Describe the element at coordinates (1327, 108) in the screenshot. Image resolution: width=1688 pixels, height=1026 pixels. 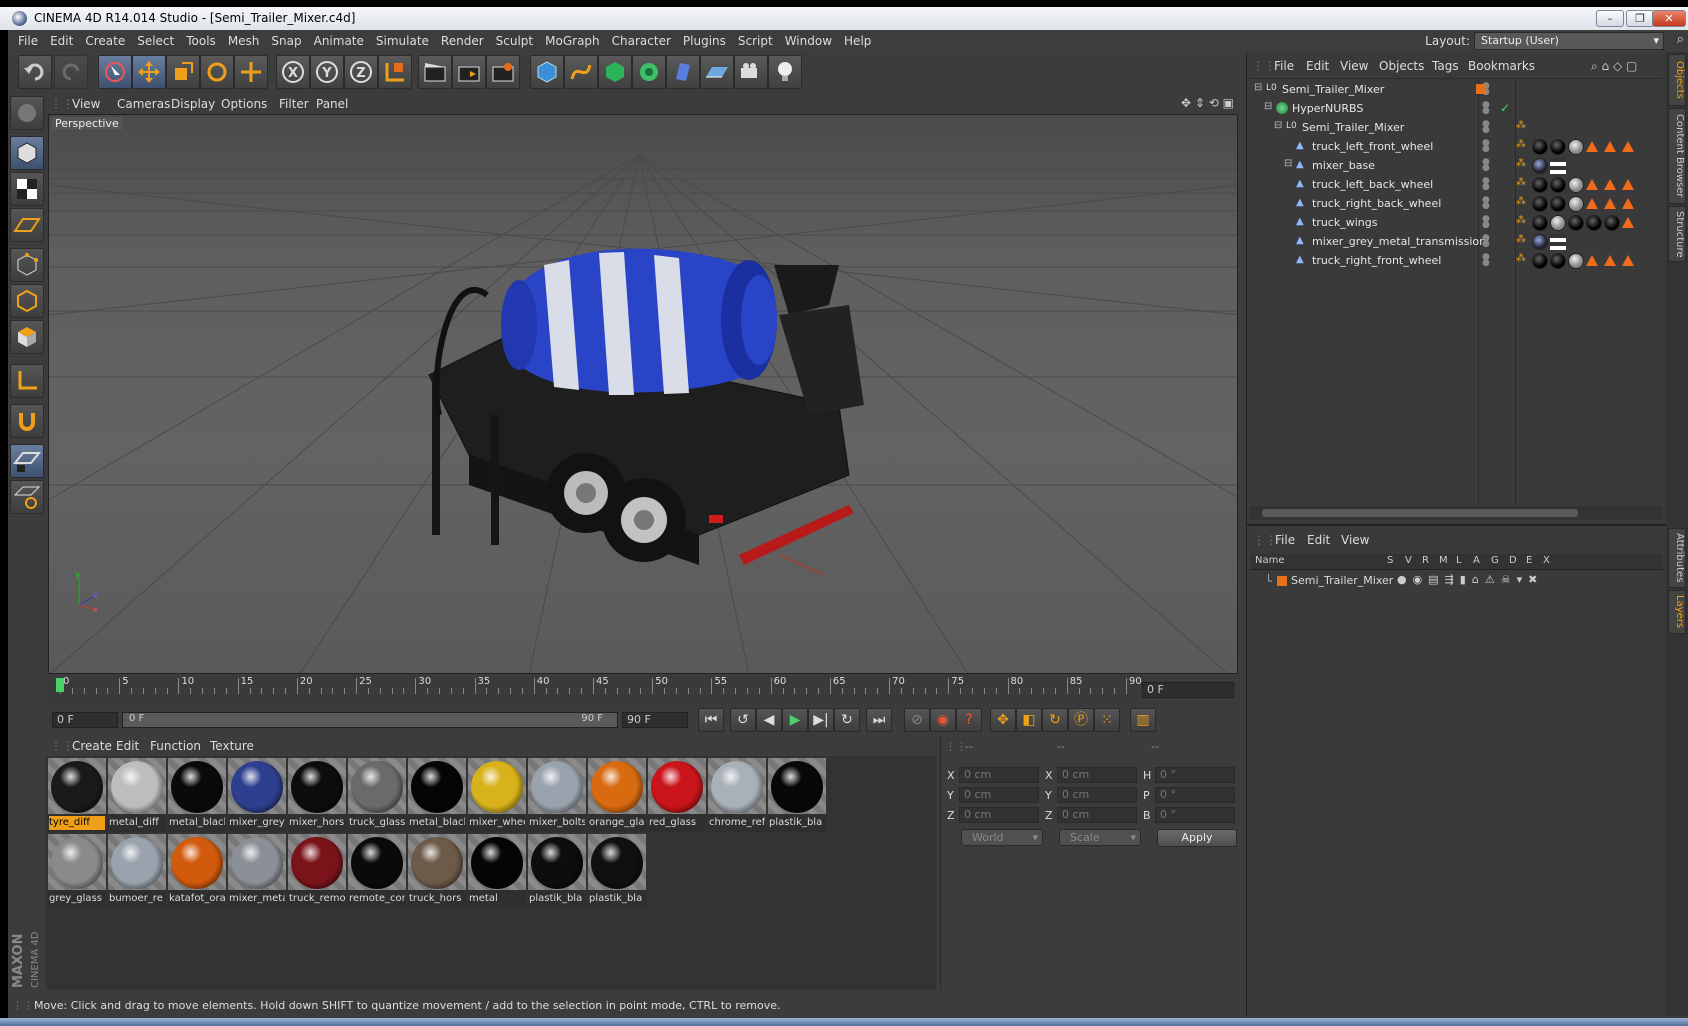
I see `object-name: HyperNURBS` at that location.